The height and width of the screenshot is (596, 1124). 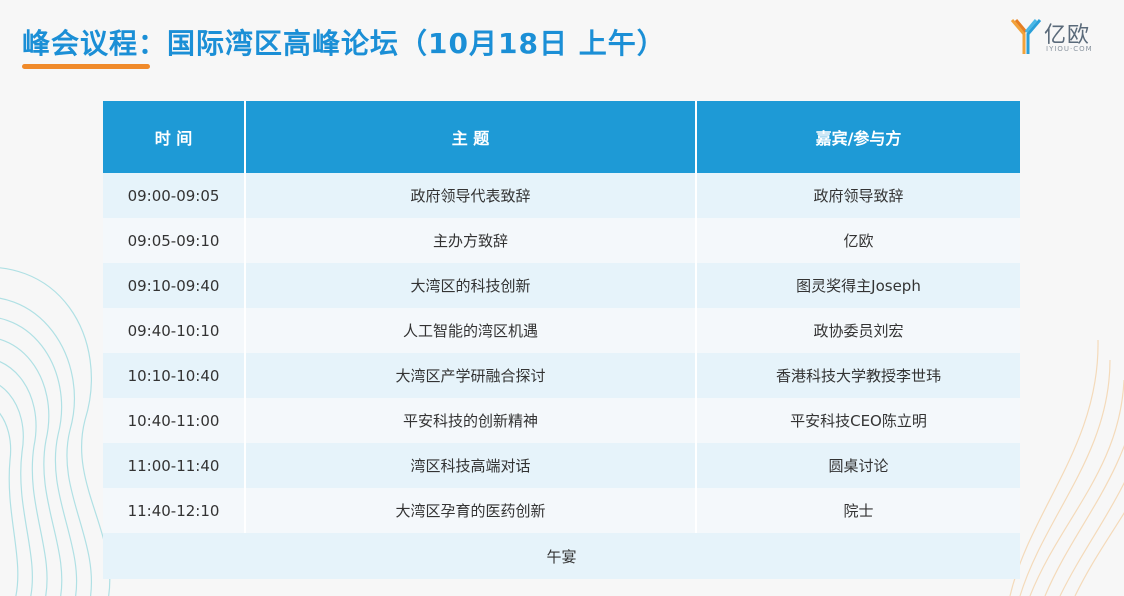 I want to click on header-time: 时 间, so click(x=174, y=137).